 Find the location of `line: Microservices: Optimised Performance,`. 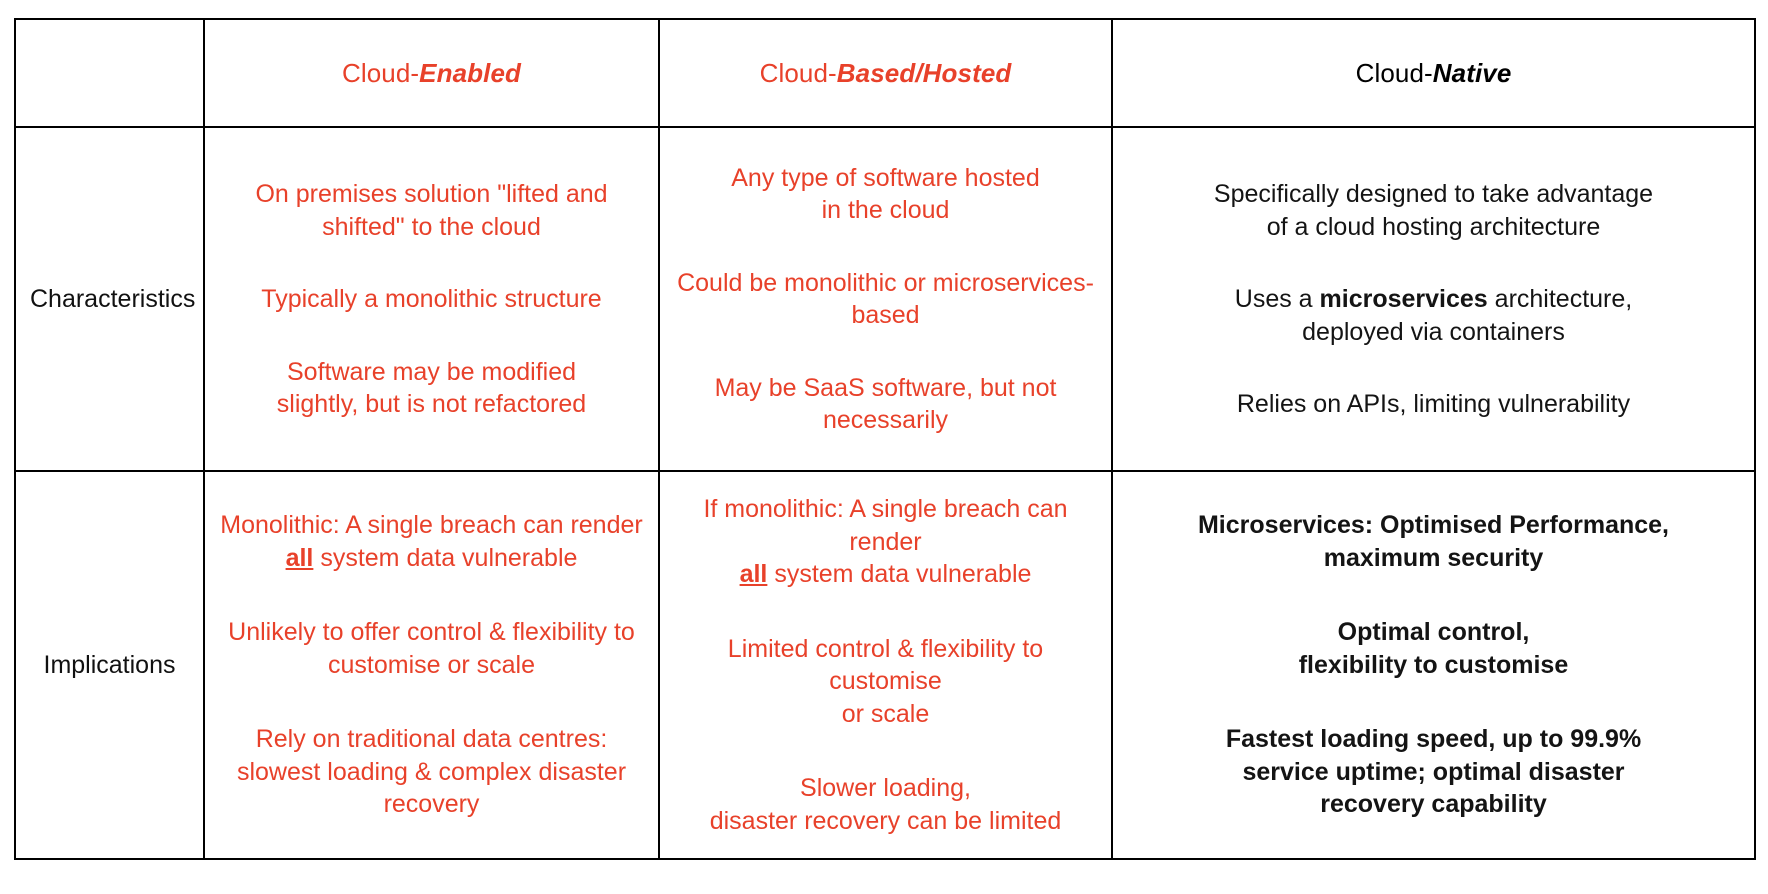

line: Microservices: Optimised Performance, is located at coordinates (1433, 525).